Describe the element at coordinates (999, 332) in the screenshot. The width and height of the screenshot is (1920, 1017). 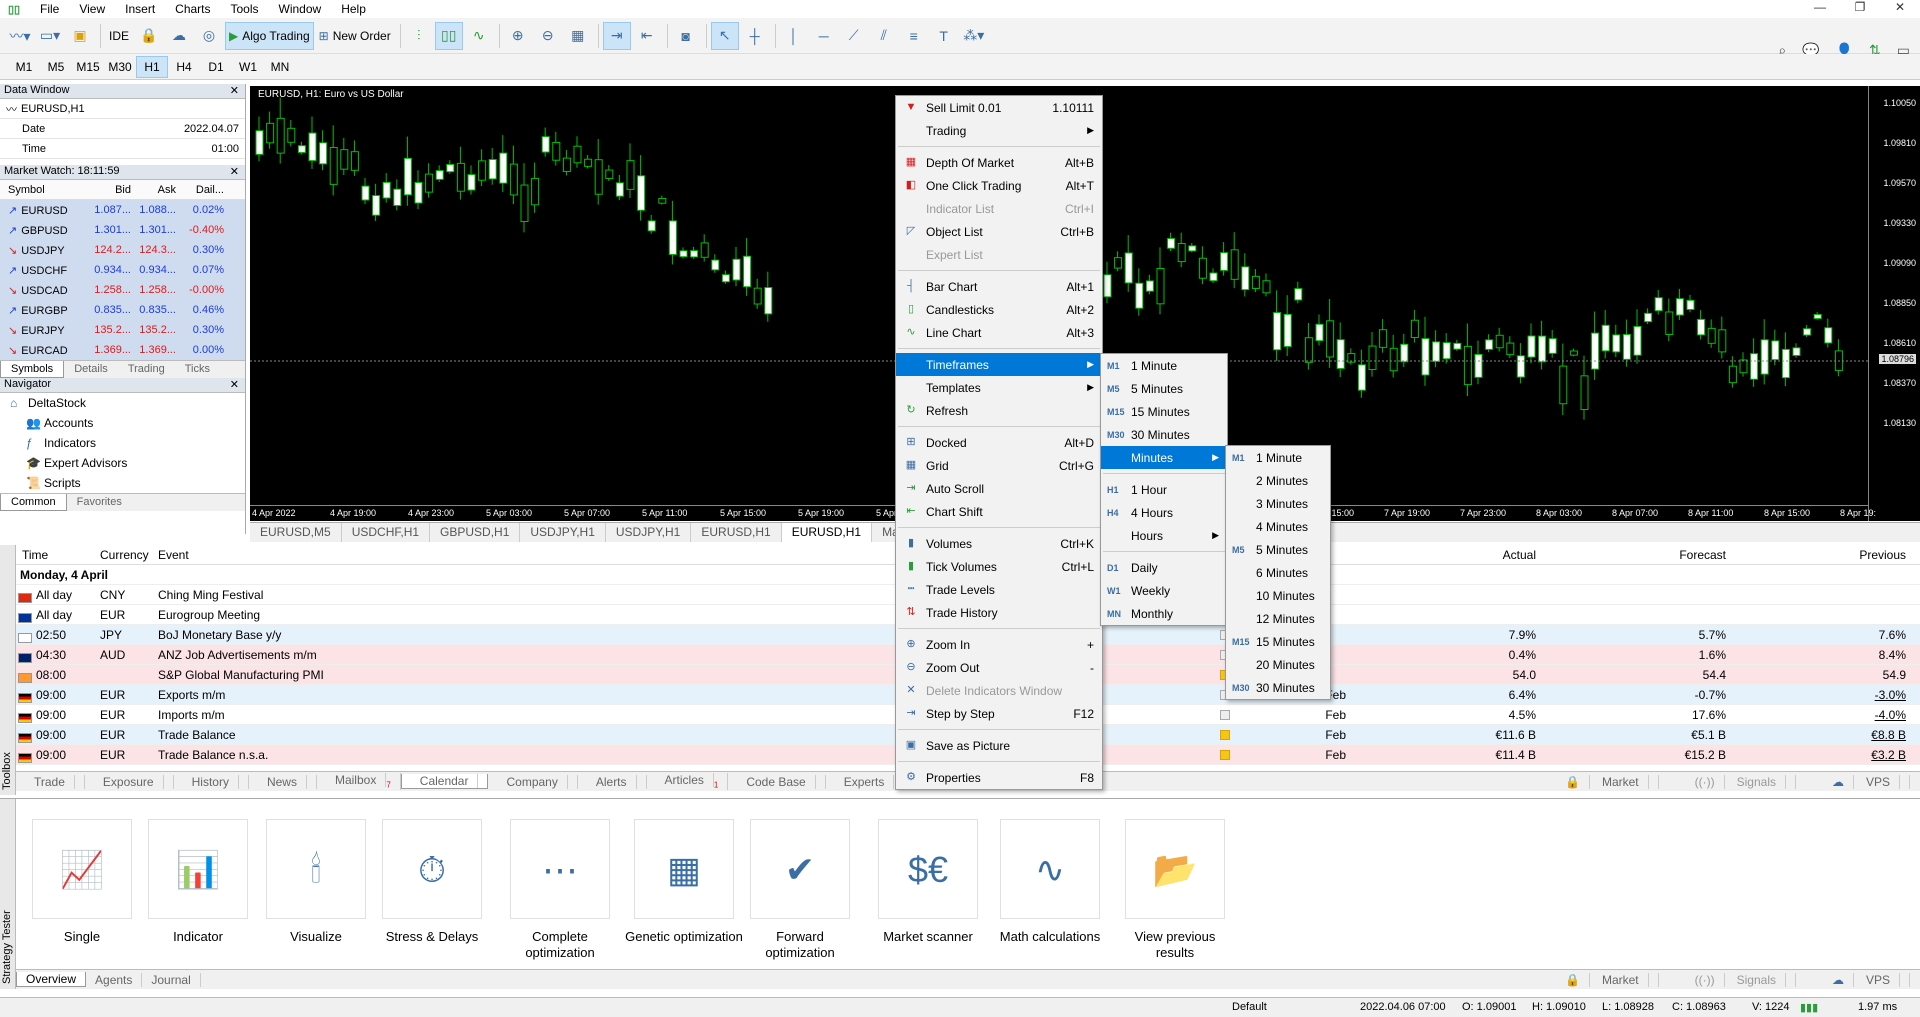
I see `ctx-item-line-chart: ∿ Line Chart Alt+3` at that location.